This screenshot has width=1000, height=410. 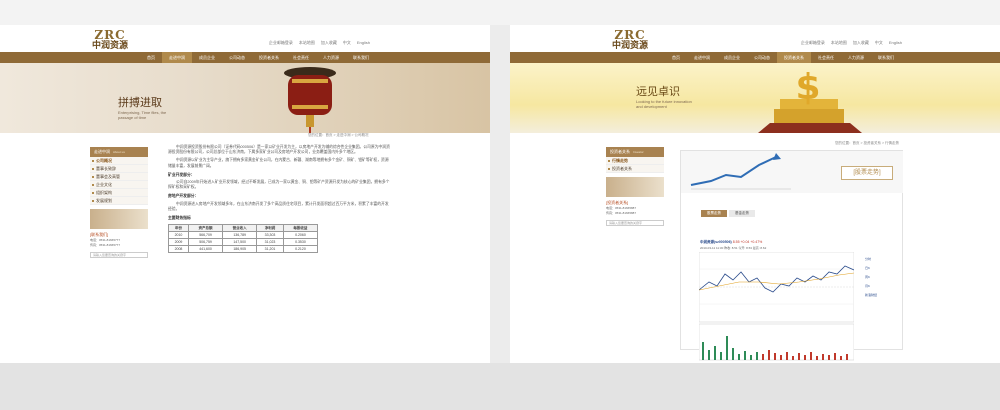 What do you see at coordinates (270, 242) in the screenshot?
I see `table-cell: 31,023` at bounding box center [270, 242].